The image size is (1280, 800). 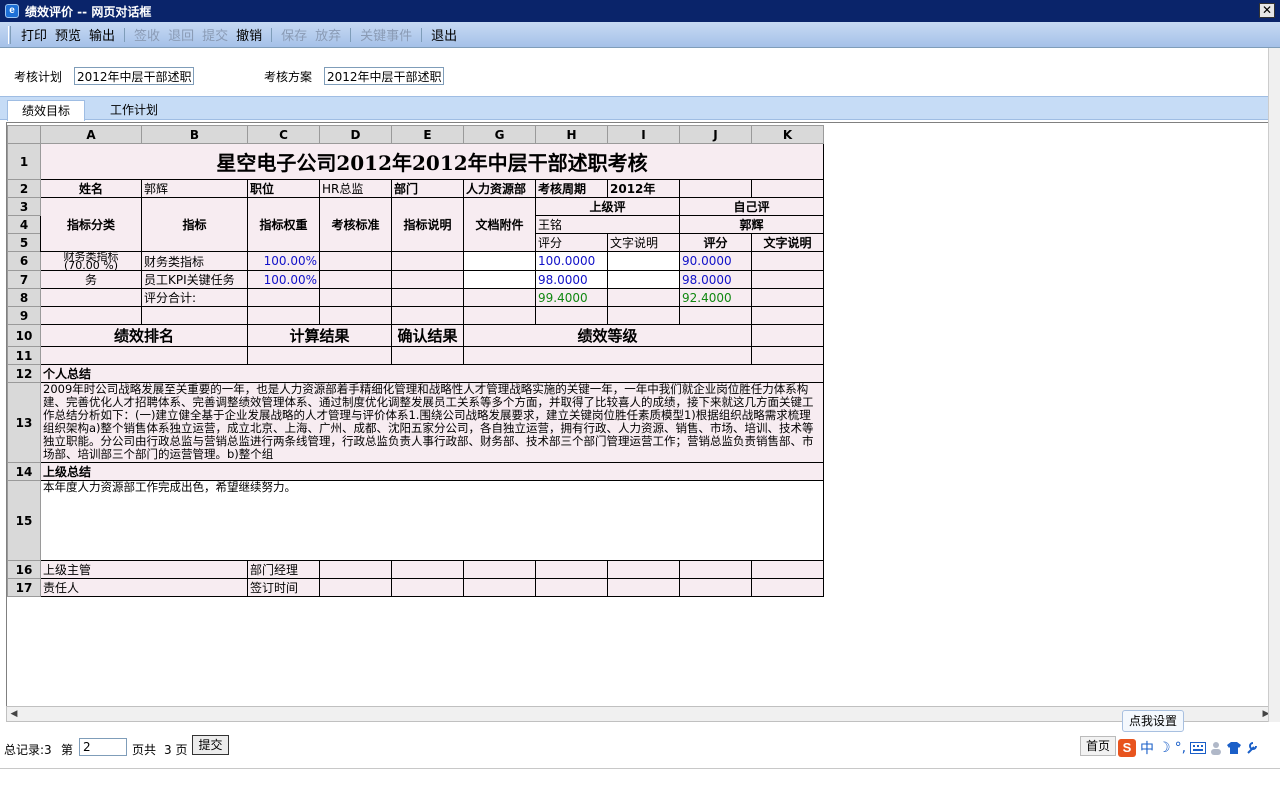 What do you see at coordinates (24, 373) in the screenshot?
I see `row-header: 12` at bounding box center [24, 373].